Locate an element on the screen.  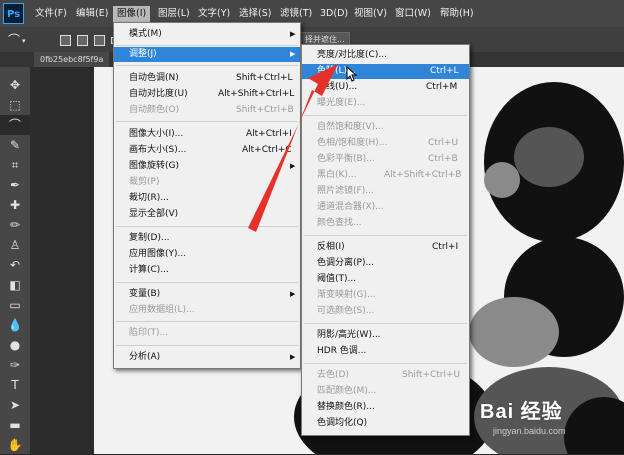
mouse-cursor-icon is located at coordinates (352, 74).